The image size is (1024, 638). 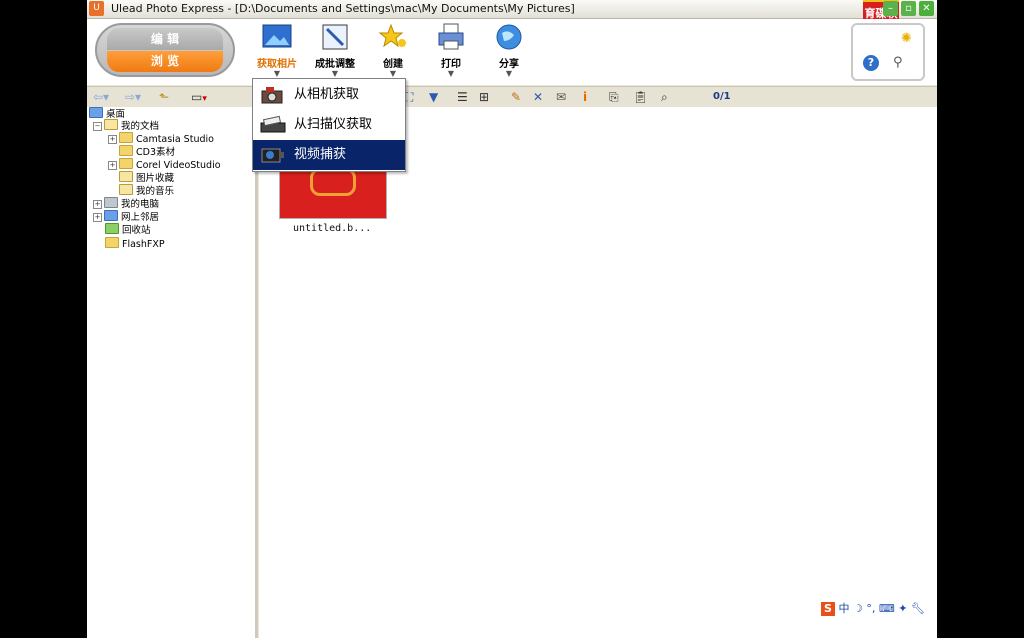 What do you see at coordinates (165, 39) in the screenshot?
I see `edit-mode-button: 编 辑` at bounding box center [165, 39].